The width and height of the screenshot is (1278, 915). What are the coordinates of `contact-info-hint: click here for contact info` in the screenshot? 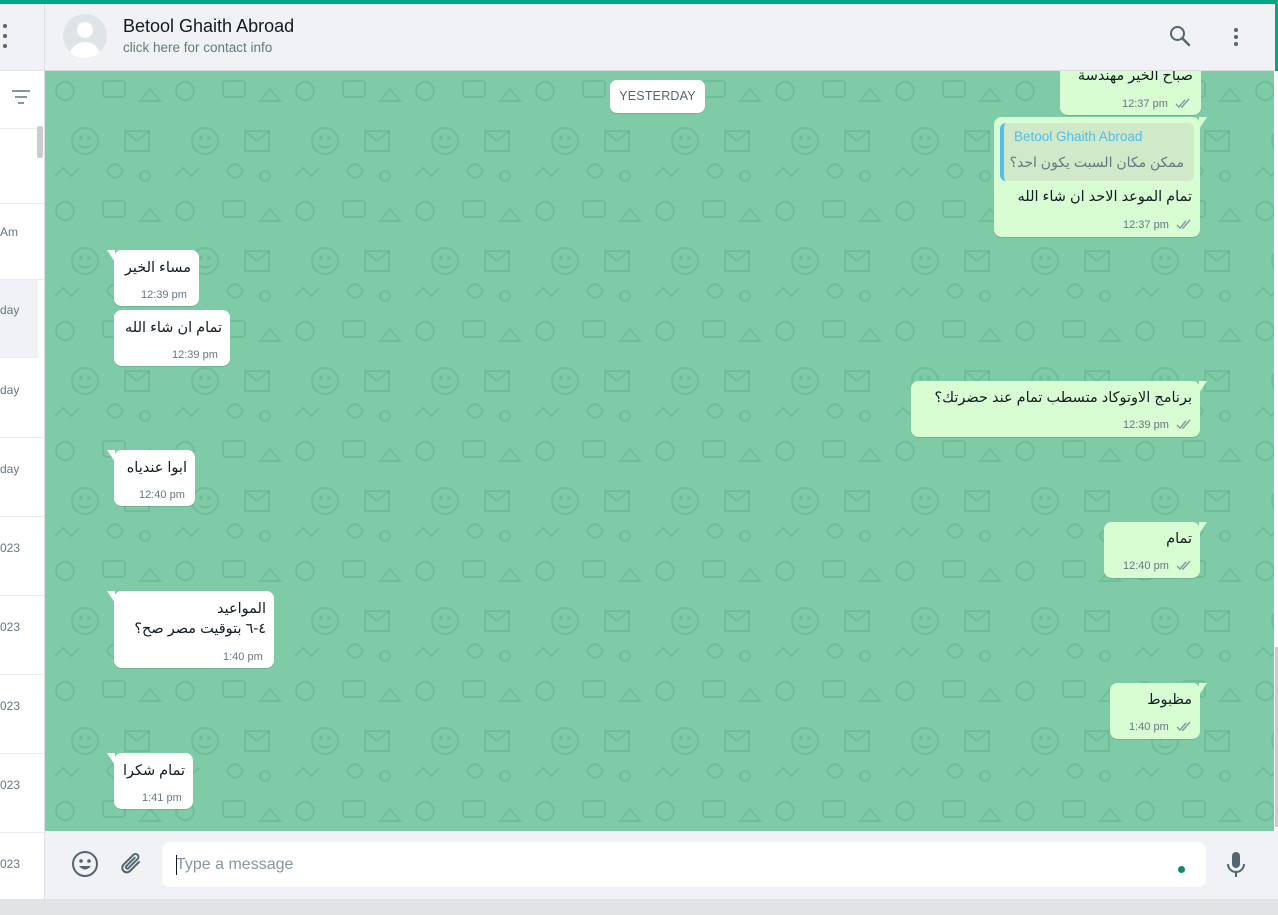 It's located at (197, 47).